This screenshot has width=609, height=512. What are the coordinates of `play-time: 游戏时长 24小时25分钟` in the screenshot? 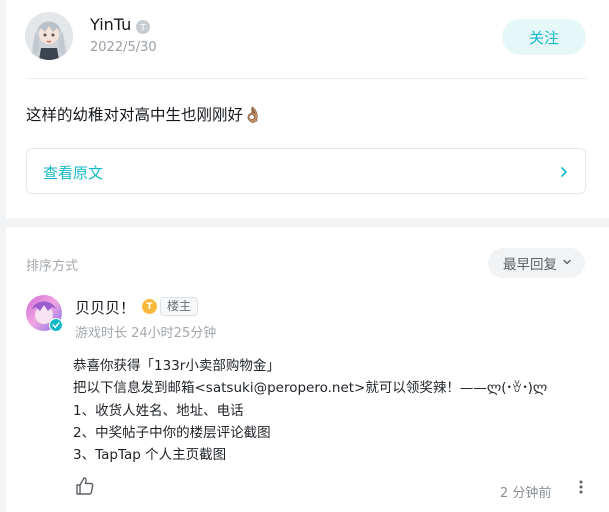 It's located at (146, 333).